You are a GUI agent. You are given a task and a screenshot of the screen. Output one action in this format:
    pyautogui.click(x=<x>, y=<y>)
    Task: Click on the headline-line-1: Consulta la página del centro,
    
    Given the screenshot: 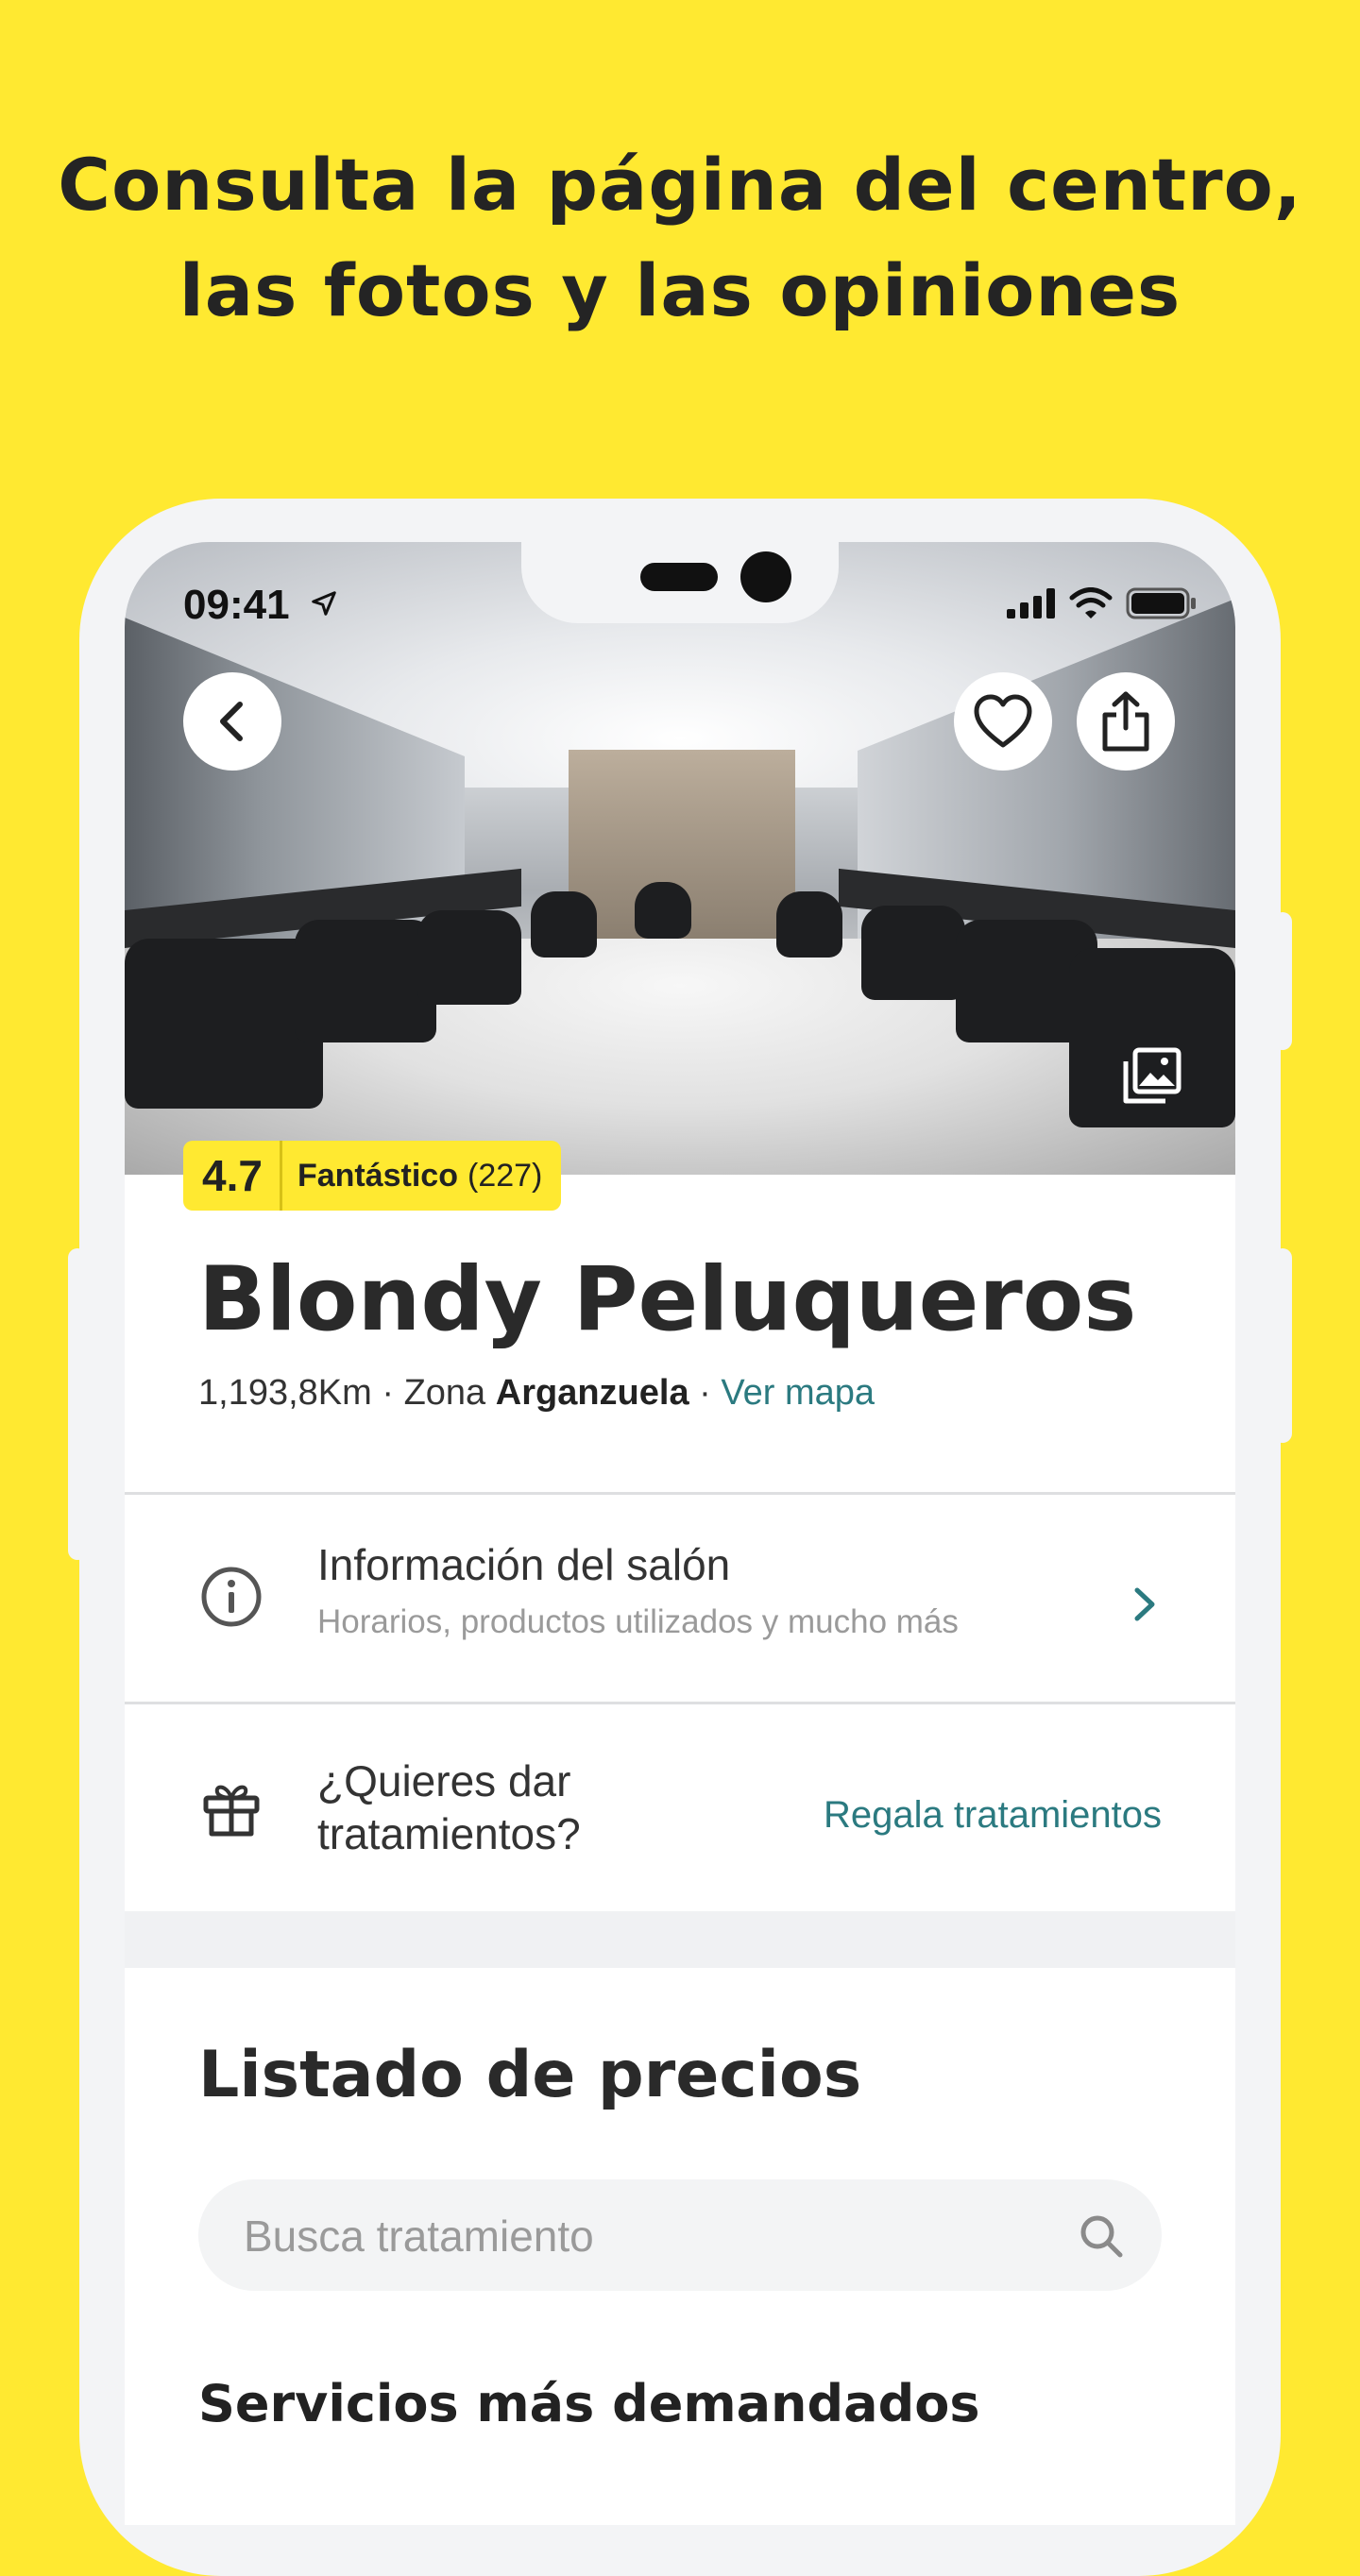 What is the action you would take?
    pyautogui.click(x=680, y=185)
    